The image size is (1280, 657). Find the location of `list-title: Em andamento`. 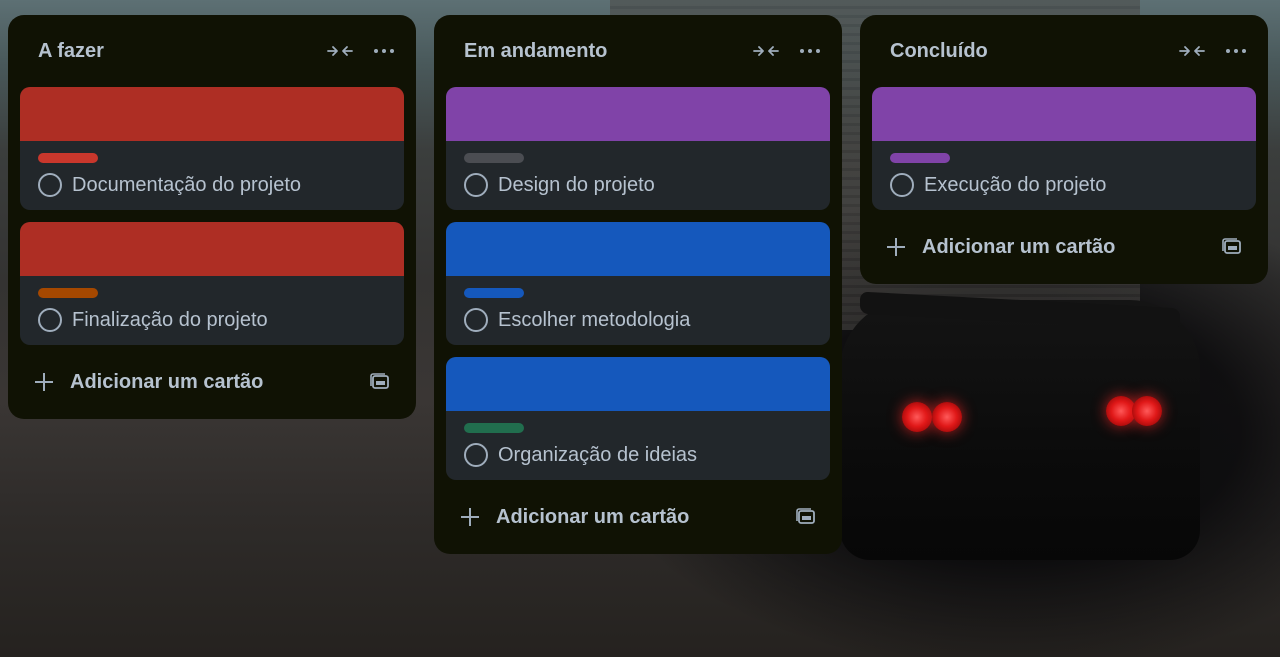

list-title: Em andamento is located at coordinates (601, 51).